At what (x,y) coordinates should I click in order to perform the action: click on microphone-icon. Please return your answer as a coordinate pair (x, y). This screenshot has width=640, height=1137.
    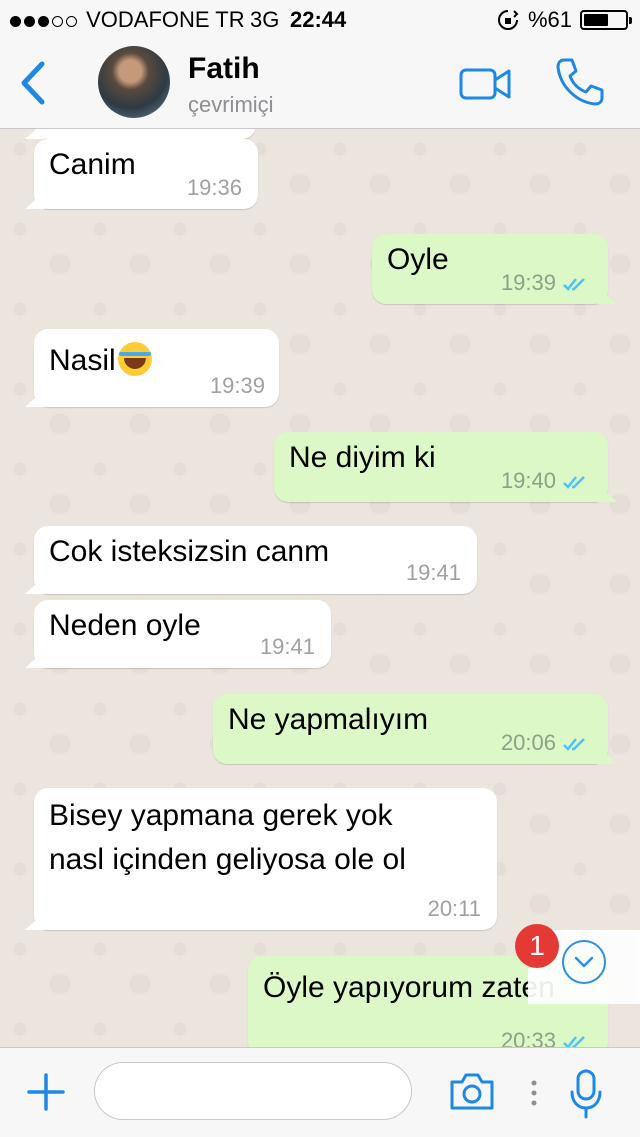
    Looking at the image, I should click on (586, 1094).